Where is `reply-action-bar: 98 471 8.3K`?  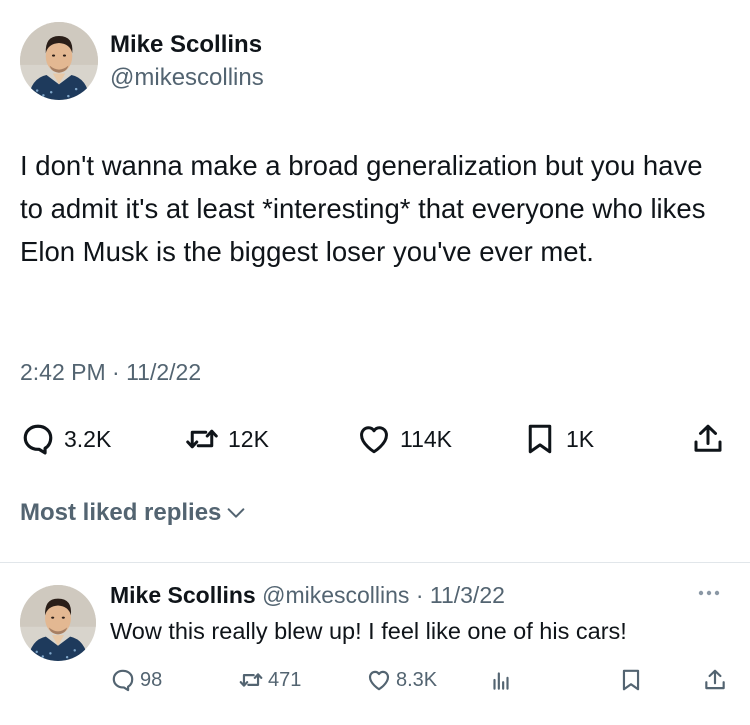
reply-action-bar: 98 471 8.3K is located at coordinates (375, 680).